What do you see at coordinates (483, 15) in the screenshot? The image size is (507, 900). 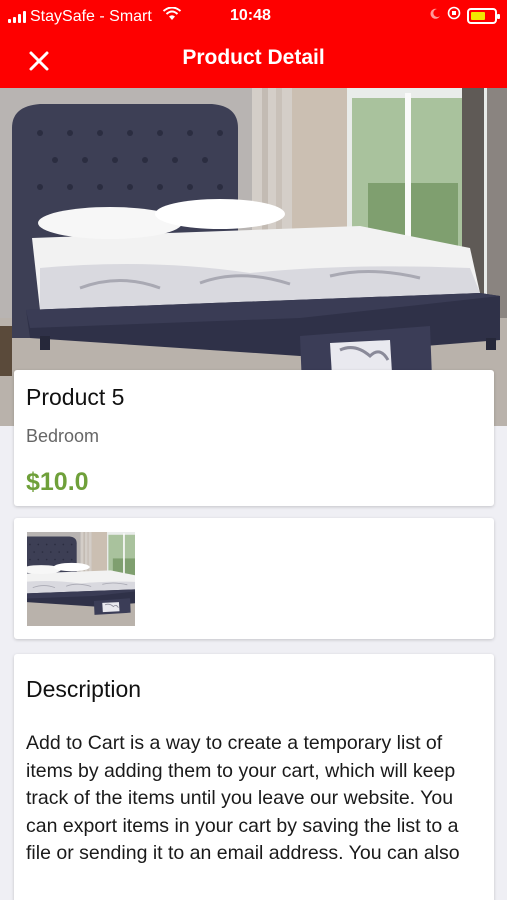 I see `battery-icon` at bounding box center [483, 15].